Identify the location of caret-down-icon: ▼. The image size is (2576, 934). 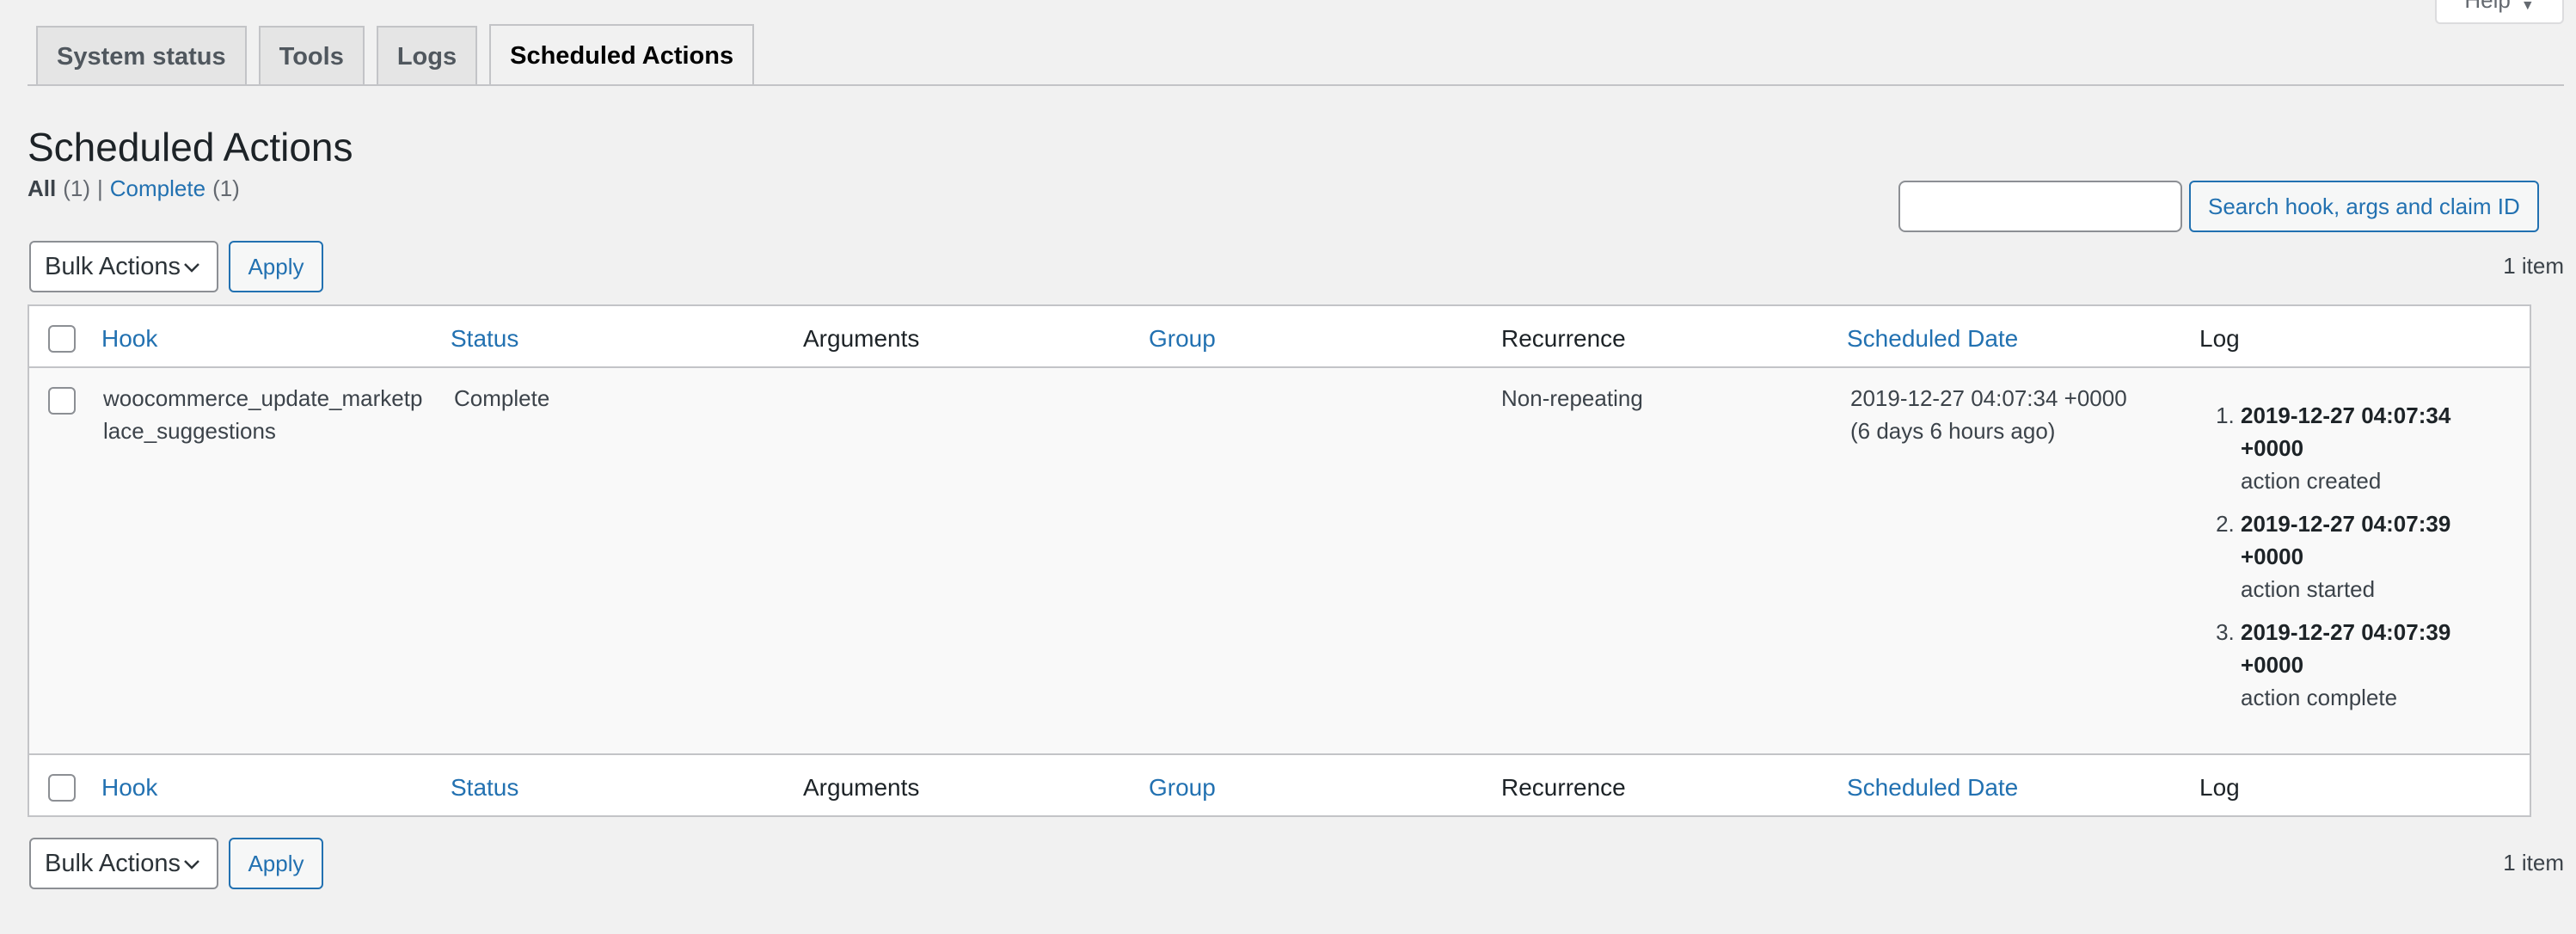
(2527, 6).